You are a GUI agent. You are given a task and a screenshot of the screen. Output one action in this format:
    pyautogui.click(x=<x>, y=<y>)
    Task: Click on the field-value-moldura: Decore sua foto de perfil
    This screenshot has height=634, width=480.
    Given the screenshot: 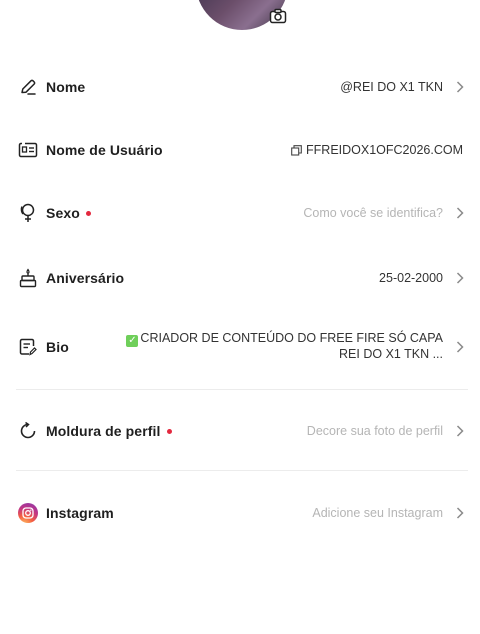 What is the action you would take?
    pyautogui.click(x=374, y=431)
    